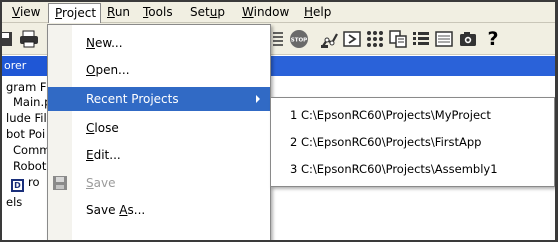 This screenshot has width=558, height=242. I want to click on menu-item-mnemonic: S, so click(90, 183).